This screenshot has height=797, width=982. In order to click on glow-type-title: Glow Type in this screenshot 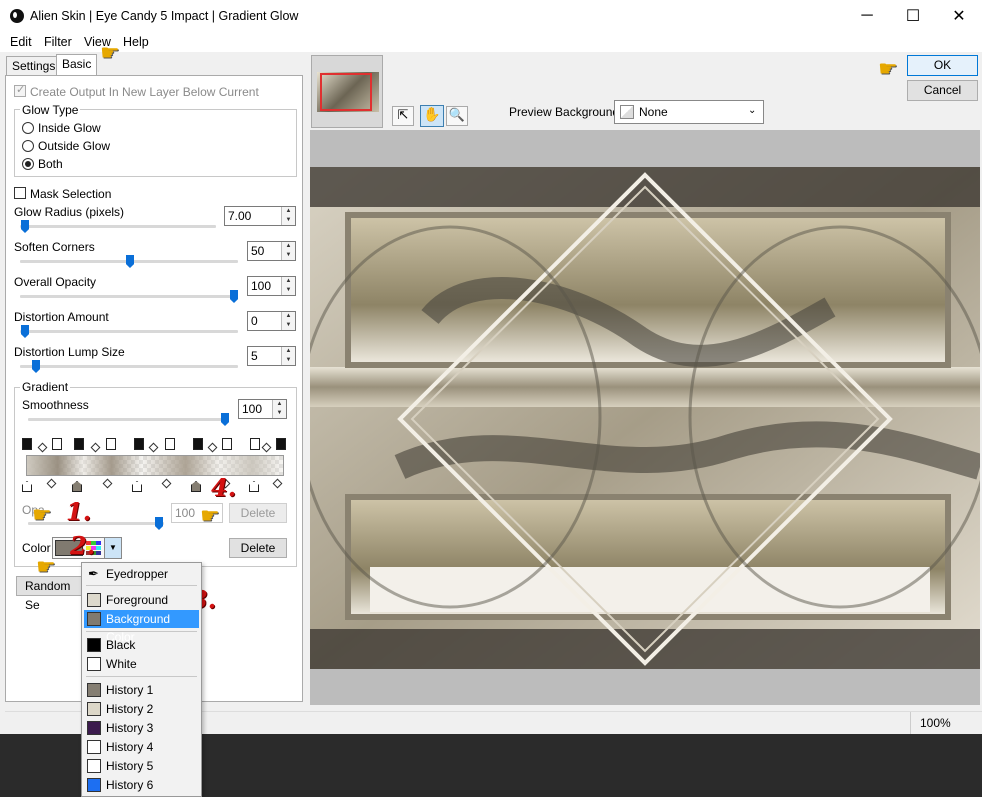, I will do `click(50, 110)`.